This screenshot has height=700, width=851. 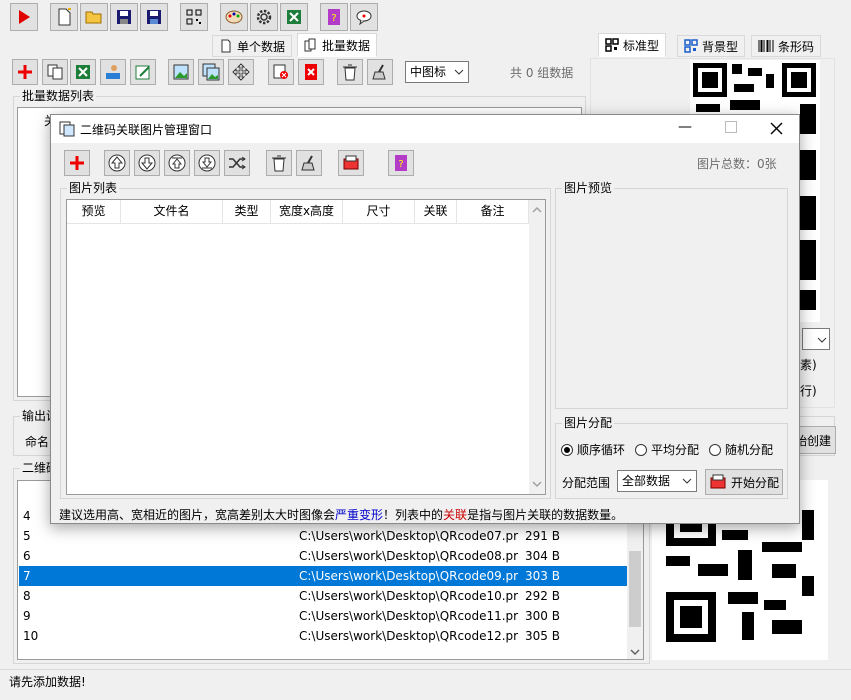 I want to click on row-size: 305 B, so click(x=542, y=636).